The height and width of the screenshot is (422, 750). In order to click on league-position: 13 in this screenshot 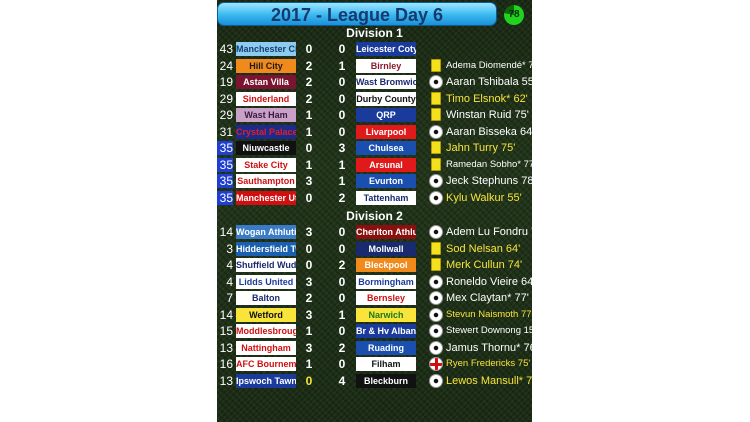, I will do `click(226, 347)`.